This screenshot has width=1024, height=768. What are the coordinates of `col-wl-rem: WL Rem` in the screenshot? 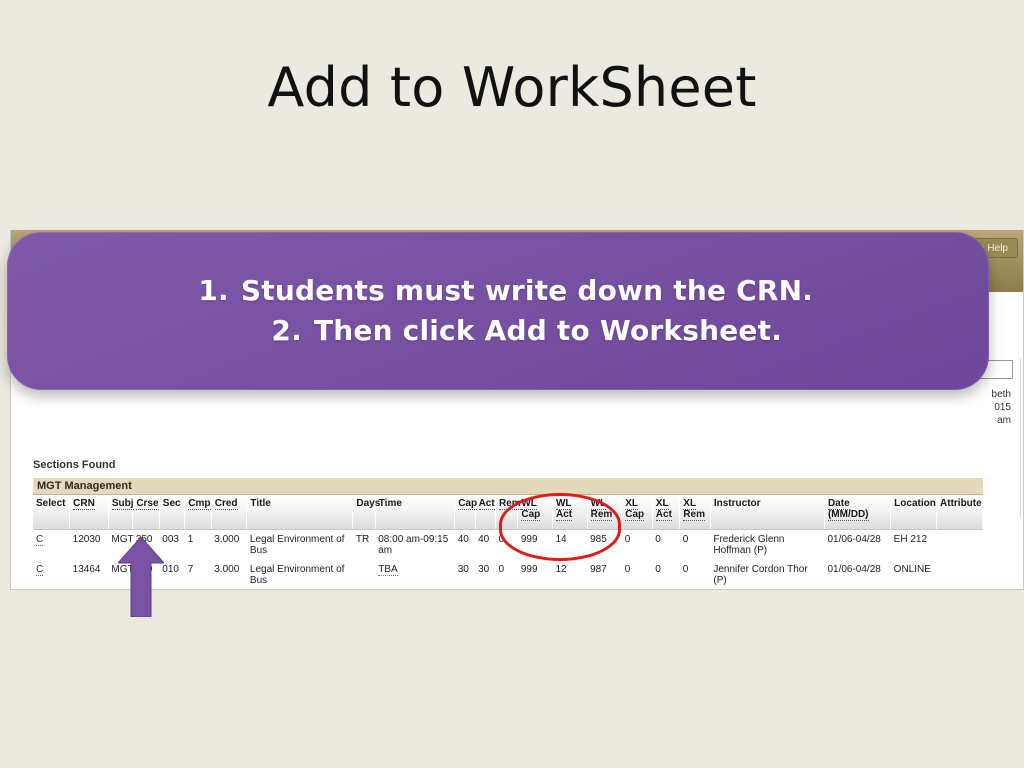 It's located at (605, 512).